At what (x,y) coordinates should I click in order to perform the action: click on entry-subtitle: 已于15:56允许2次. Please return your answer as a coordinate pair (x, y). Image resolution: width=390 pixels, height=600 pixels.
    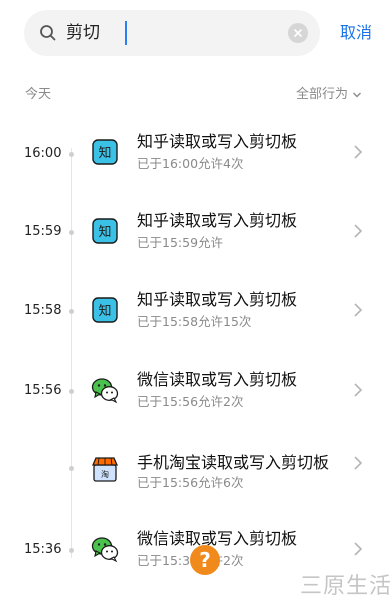
    Looking at the image, I should click on (190, 401).